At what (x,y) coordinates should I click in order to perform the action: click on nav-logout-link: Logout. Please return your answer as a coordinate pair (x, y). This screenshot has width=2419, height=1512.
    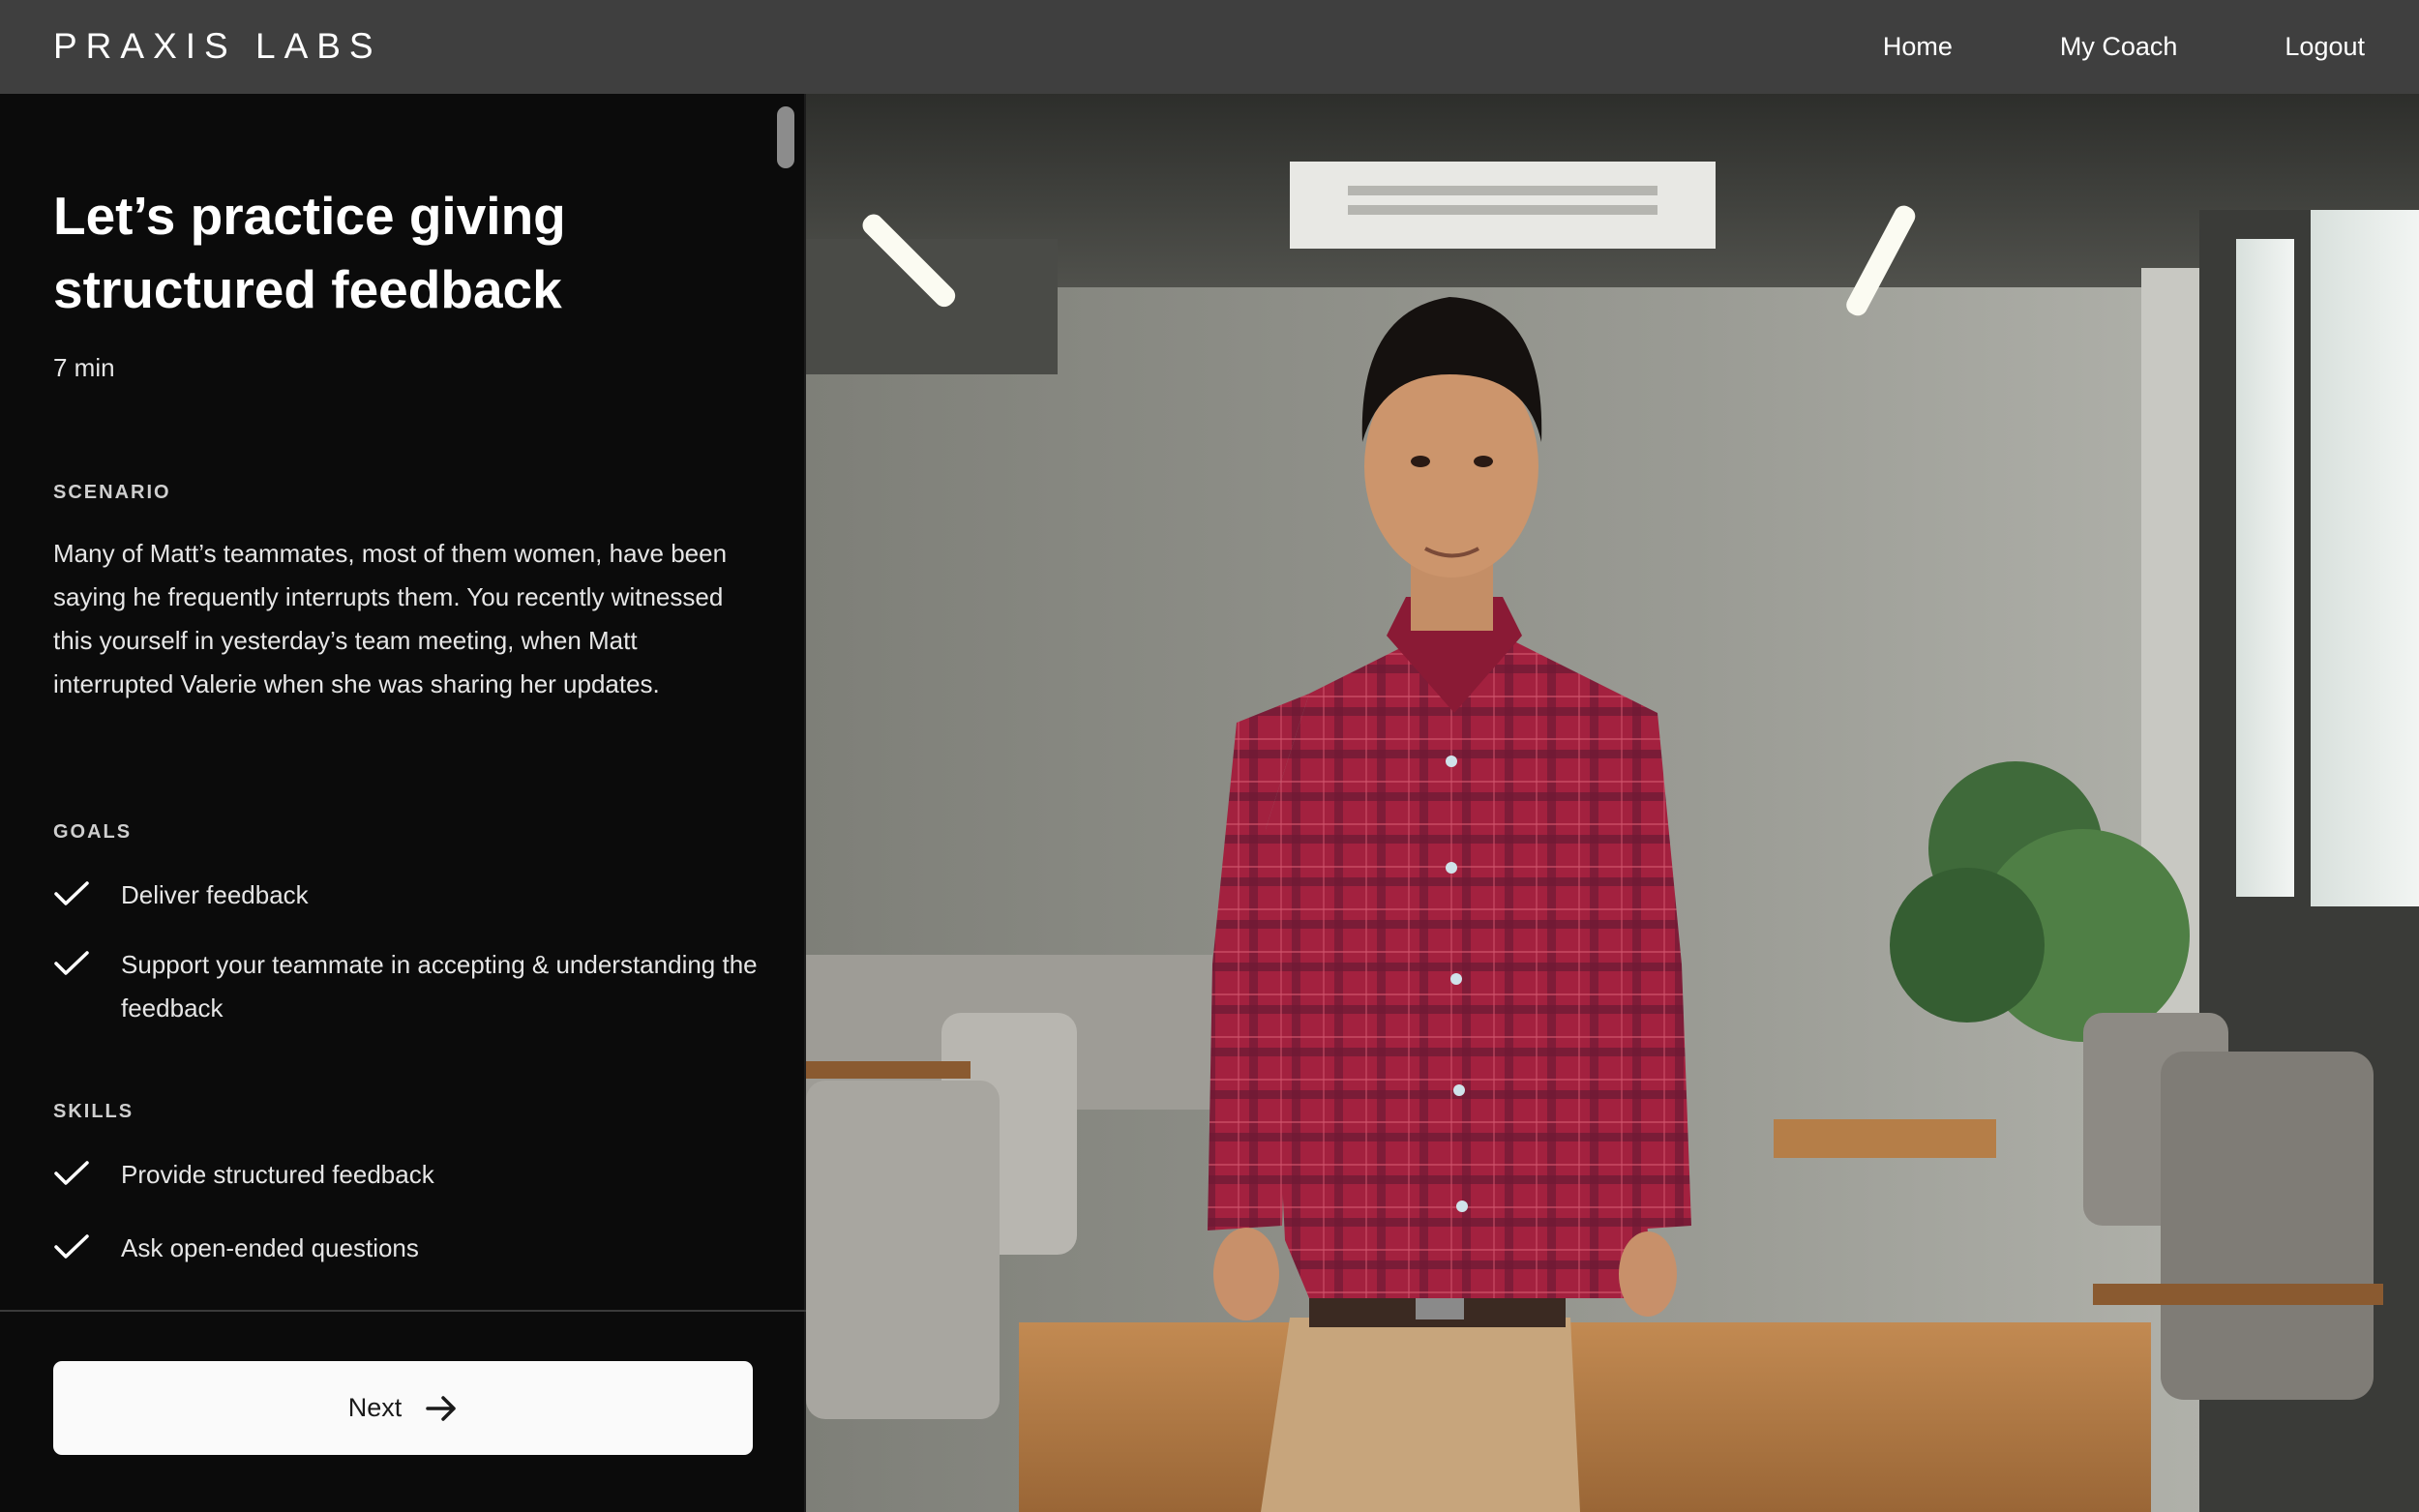
    Looking at the image, I should click on (2325, 47).